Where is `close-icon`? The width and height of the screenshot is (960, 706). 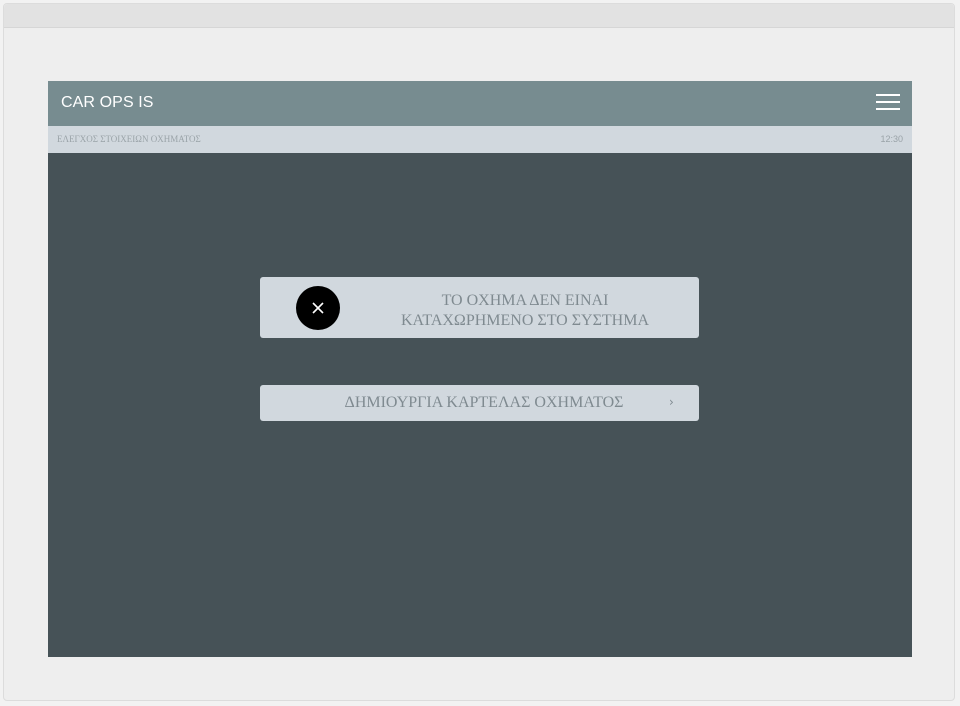
close-icon is located at coordinates (318, 308).